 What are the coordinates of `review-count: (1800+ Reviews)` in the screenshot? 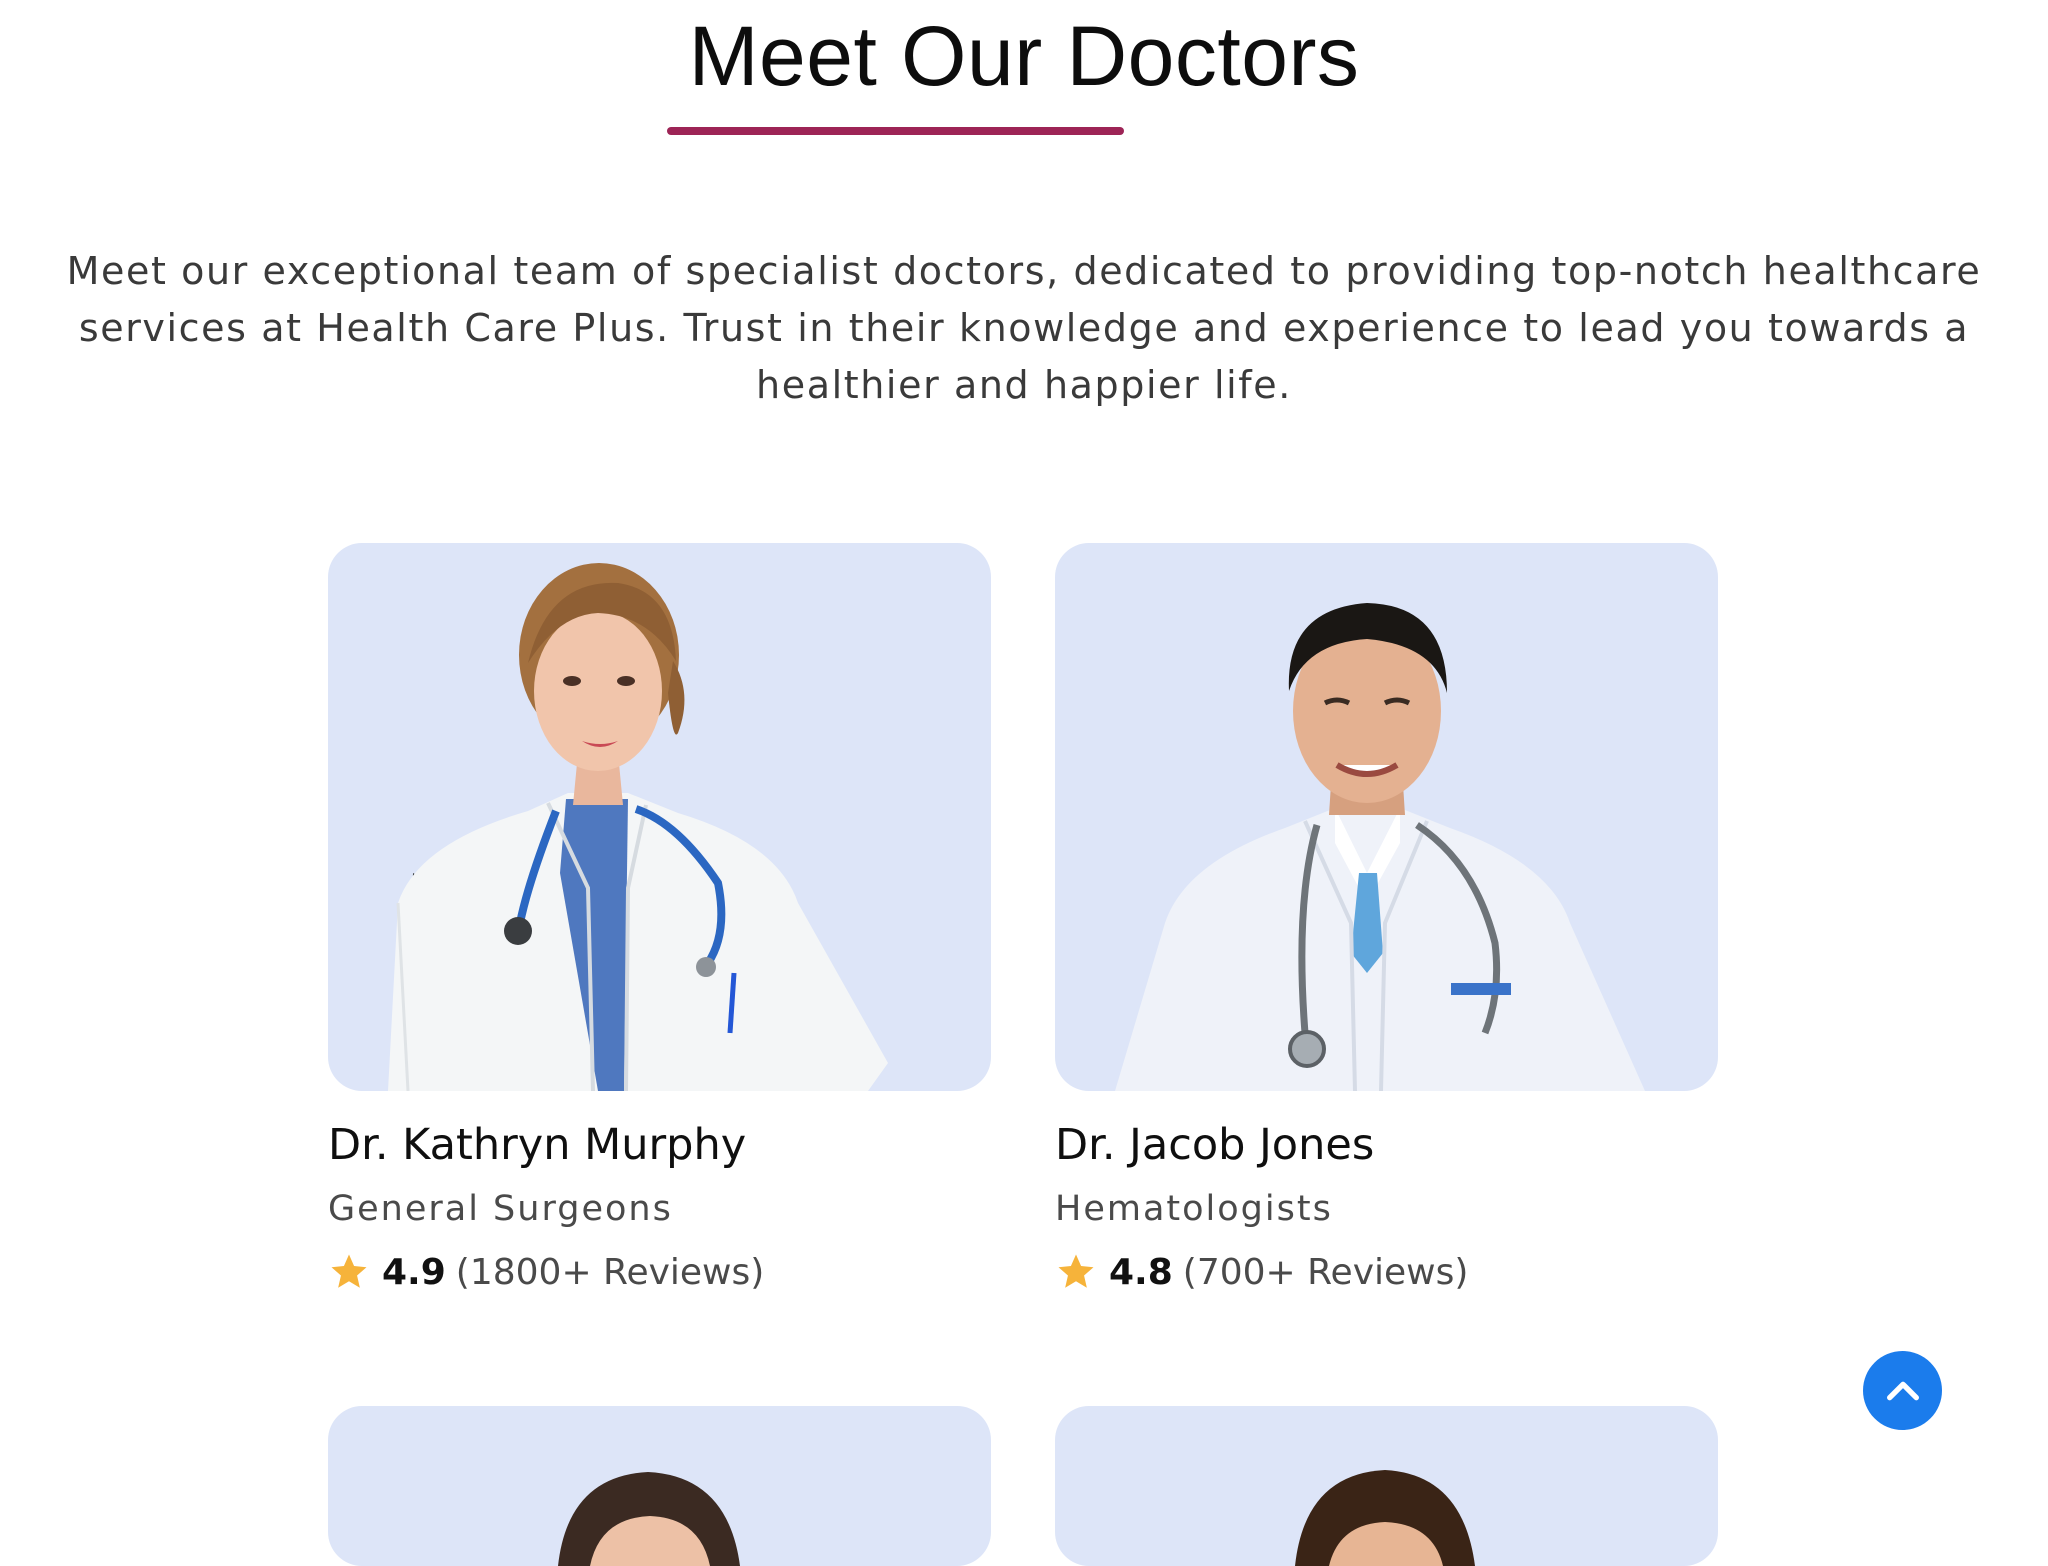 It's located at (610, 1272).